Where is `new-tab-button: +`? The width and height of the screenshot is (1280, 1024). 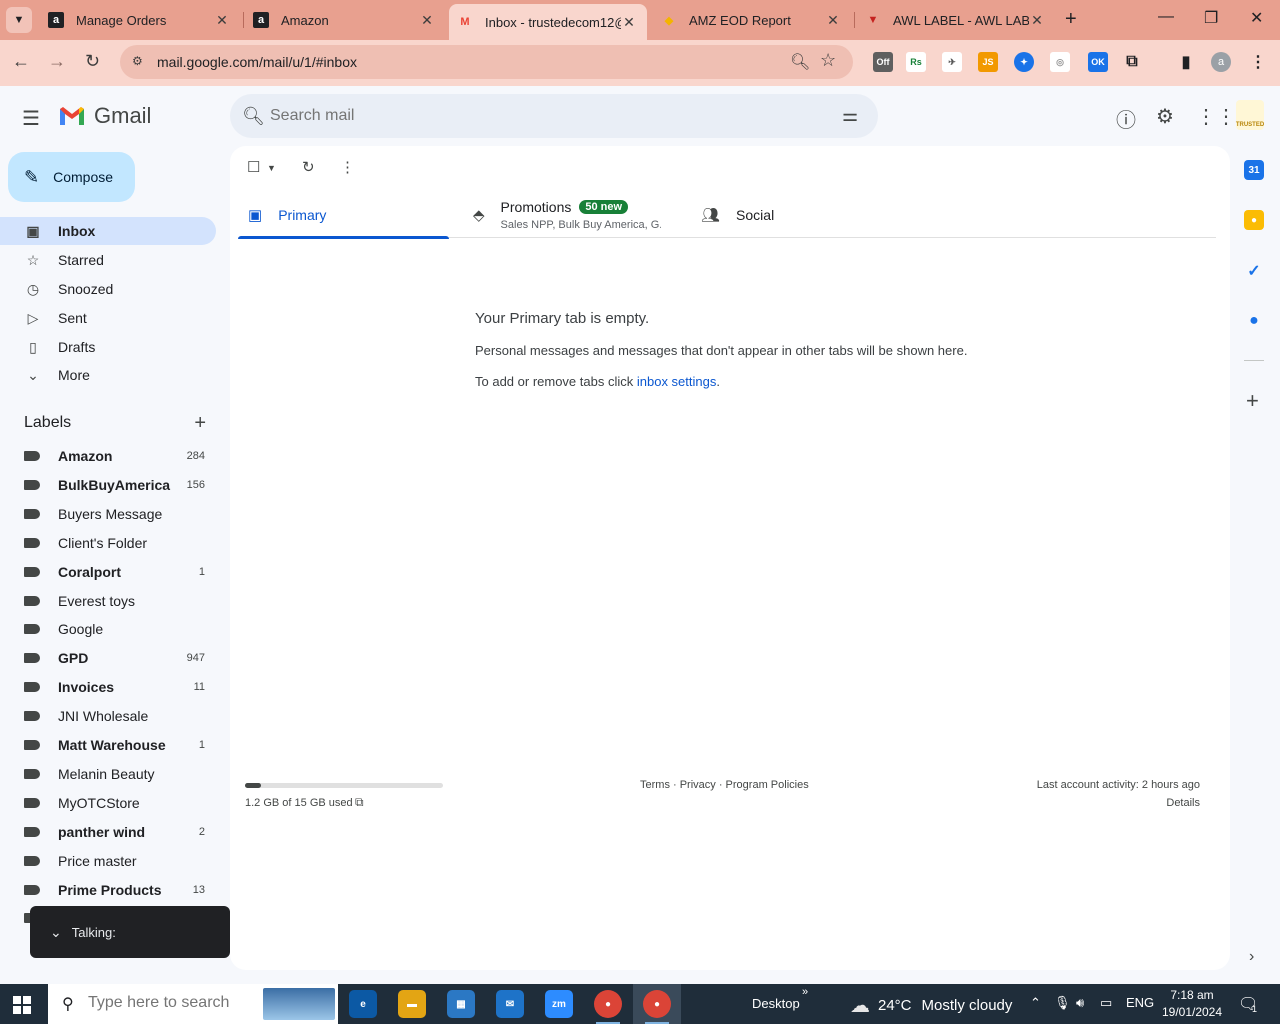 new-tab-button: + is located at coordinates (1071, 19).